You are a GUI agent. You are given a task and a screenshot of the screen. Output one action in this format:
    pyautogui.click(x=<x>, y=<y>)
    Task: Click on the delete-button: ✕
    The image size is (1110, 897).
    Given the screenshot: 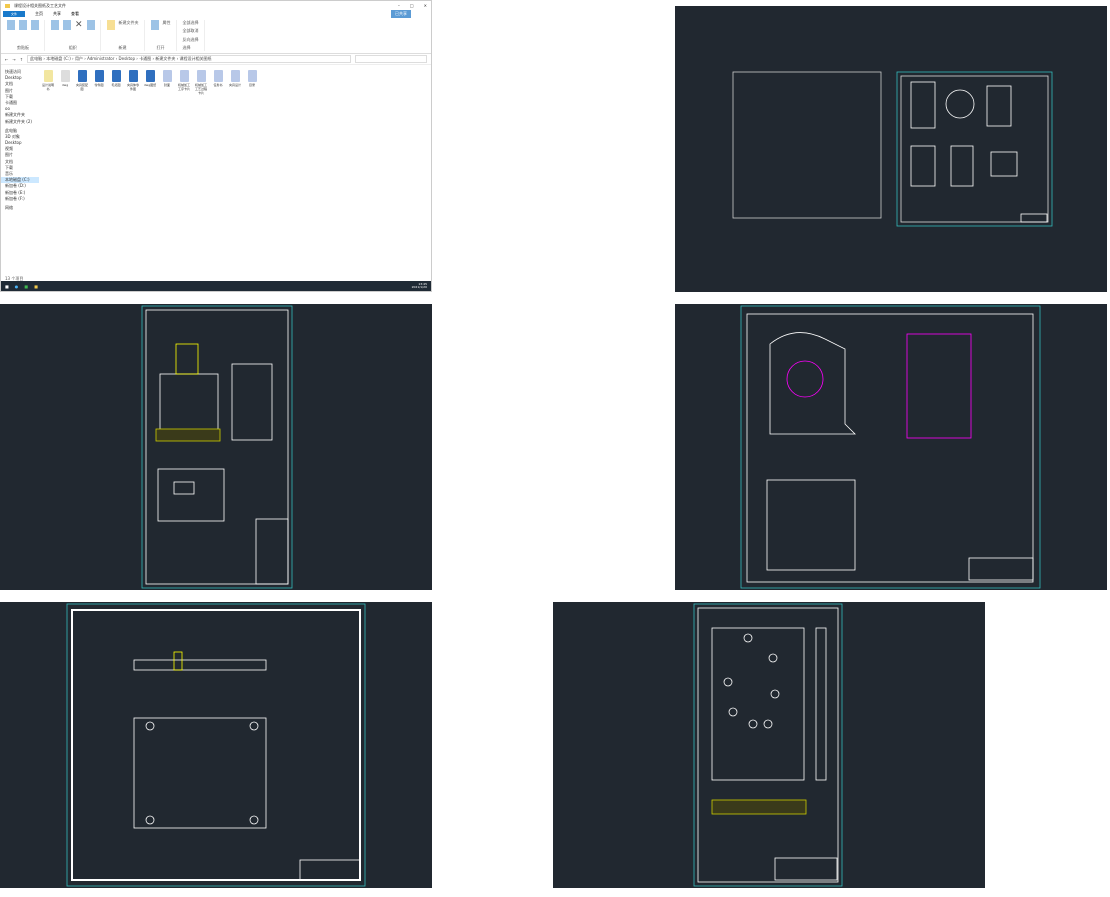 What is the action you would take?
    pyautogui.click(x=79, y=25)
    